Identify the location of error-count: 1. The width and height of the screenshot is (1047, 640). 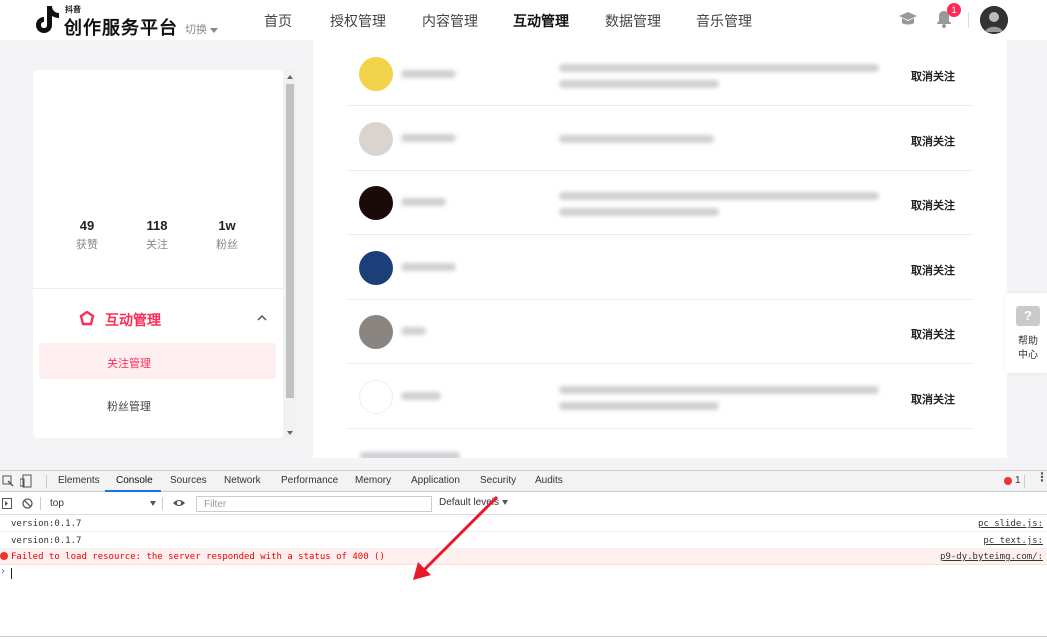
(1018, 480).